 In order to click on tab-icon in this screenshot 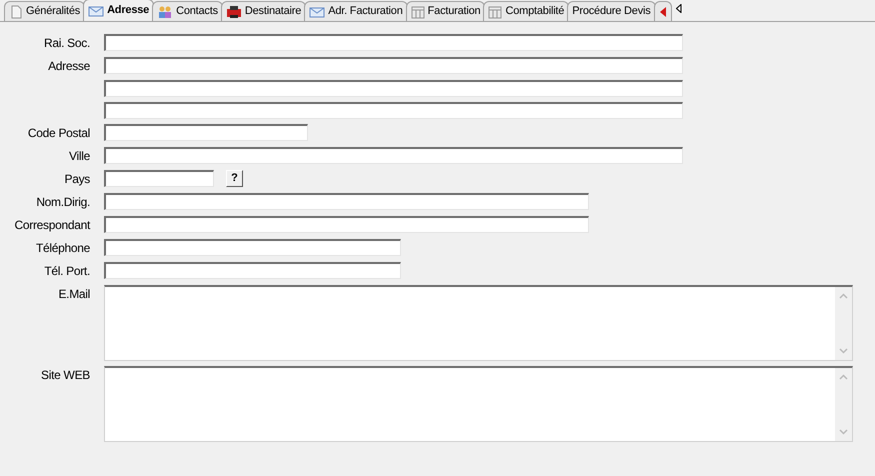, I will do `click(662, 12)`.